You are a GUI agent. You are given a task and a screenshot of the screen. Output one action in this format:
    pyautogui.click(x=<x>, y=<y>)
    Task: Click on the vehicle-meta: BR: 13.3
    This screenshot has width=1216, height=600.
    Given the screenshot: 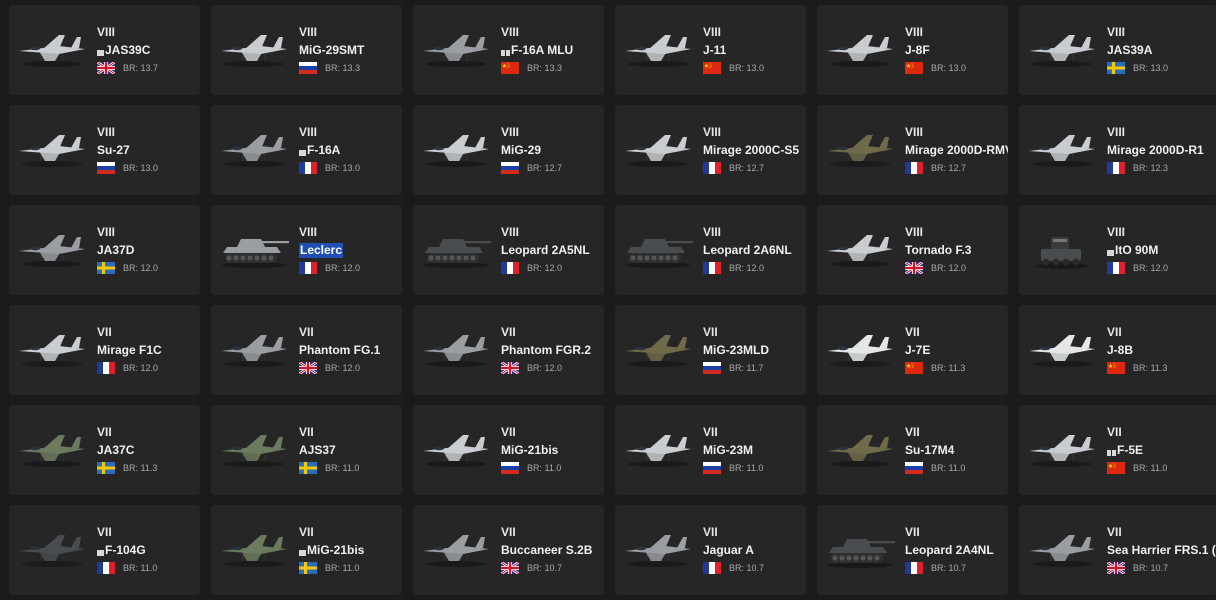 What is the action you would take?
    pyautogui.click(x=350, y=67)
    